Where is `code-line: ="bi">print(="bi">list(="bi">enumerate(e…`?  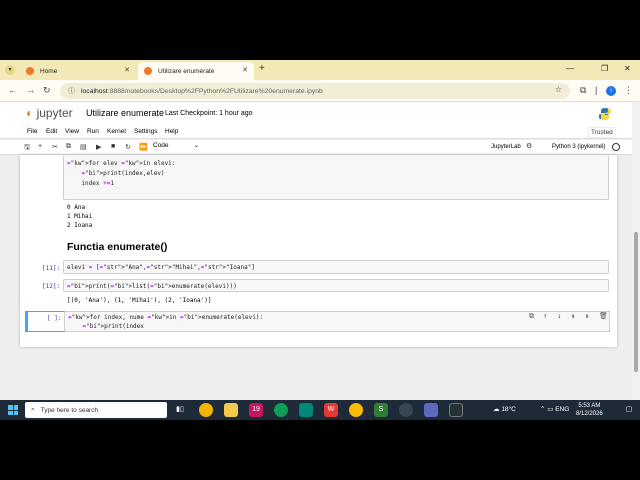 code-line: ="bi">print(="bi">list(="bi">enumerate(e… is located at coordinates (152, 286).